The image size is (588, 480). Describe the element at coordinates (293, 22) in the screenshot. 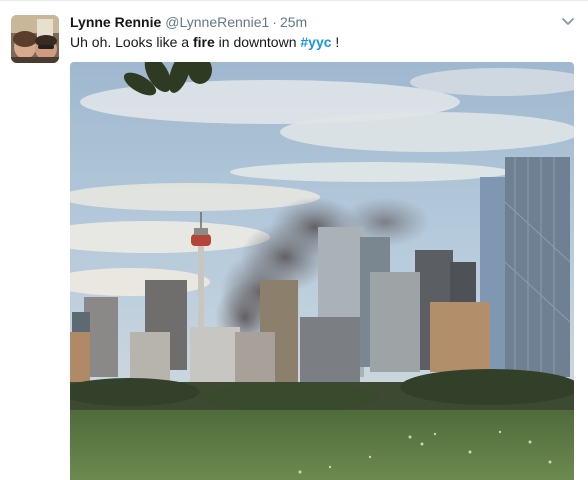

I see `timestamp: 25m` at that location.